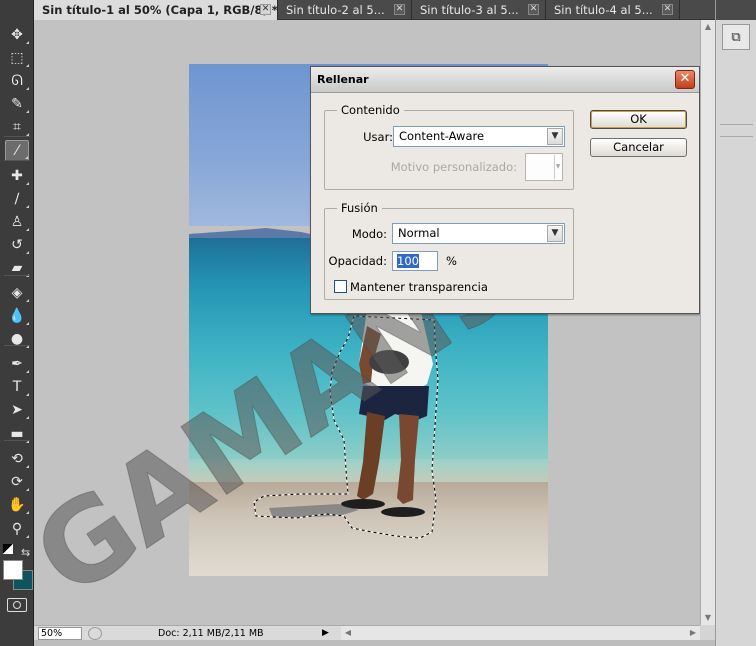 The image size is (756, 646). I want to click on horizontal-scrollbar: ◀ ▶, so click(520, 632).